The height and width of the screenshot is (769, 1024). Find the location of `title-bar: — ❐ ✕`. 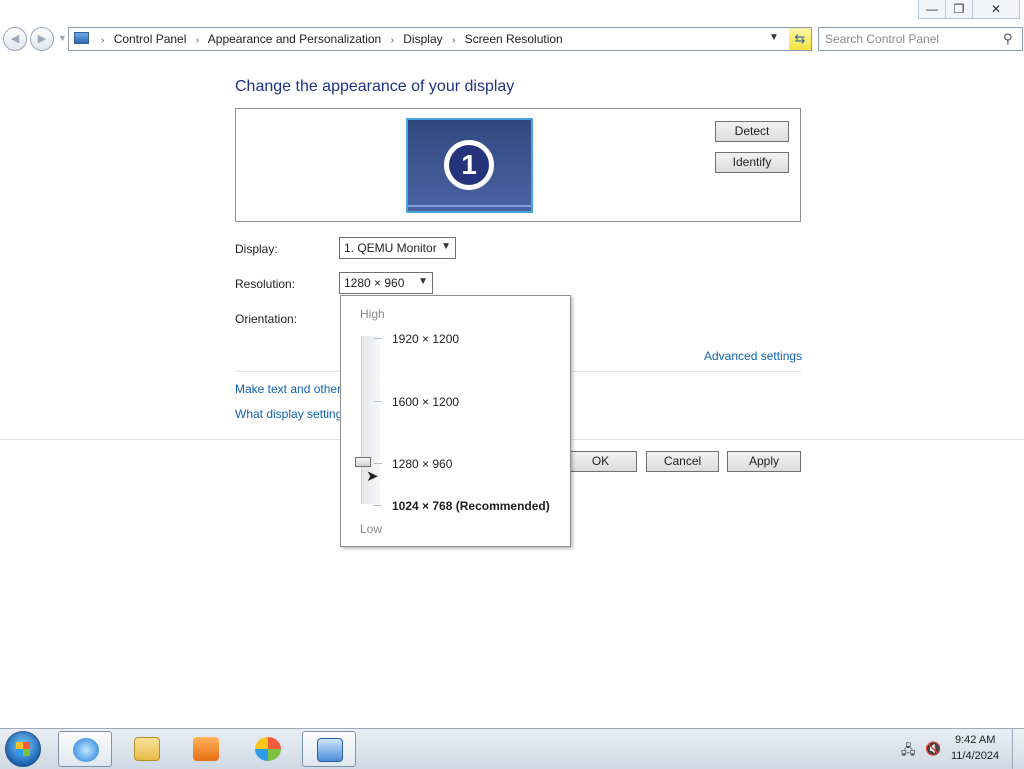

title-bar: — ❐ ✕ is located at coordinates (512, 10).